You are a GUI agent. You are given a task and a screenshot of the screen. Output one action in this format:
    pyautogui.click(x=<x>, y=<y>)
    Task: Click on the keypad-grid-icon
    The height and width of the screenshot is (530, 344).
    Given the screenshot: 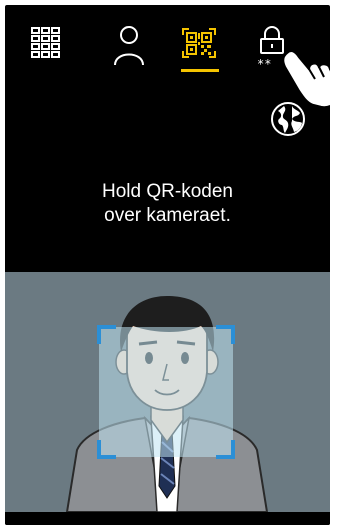 What is the action you would take?
    pyautogui.click(x=45, y=42)
    